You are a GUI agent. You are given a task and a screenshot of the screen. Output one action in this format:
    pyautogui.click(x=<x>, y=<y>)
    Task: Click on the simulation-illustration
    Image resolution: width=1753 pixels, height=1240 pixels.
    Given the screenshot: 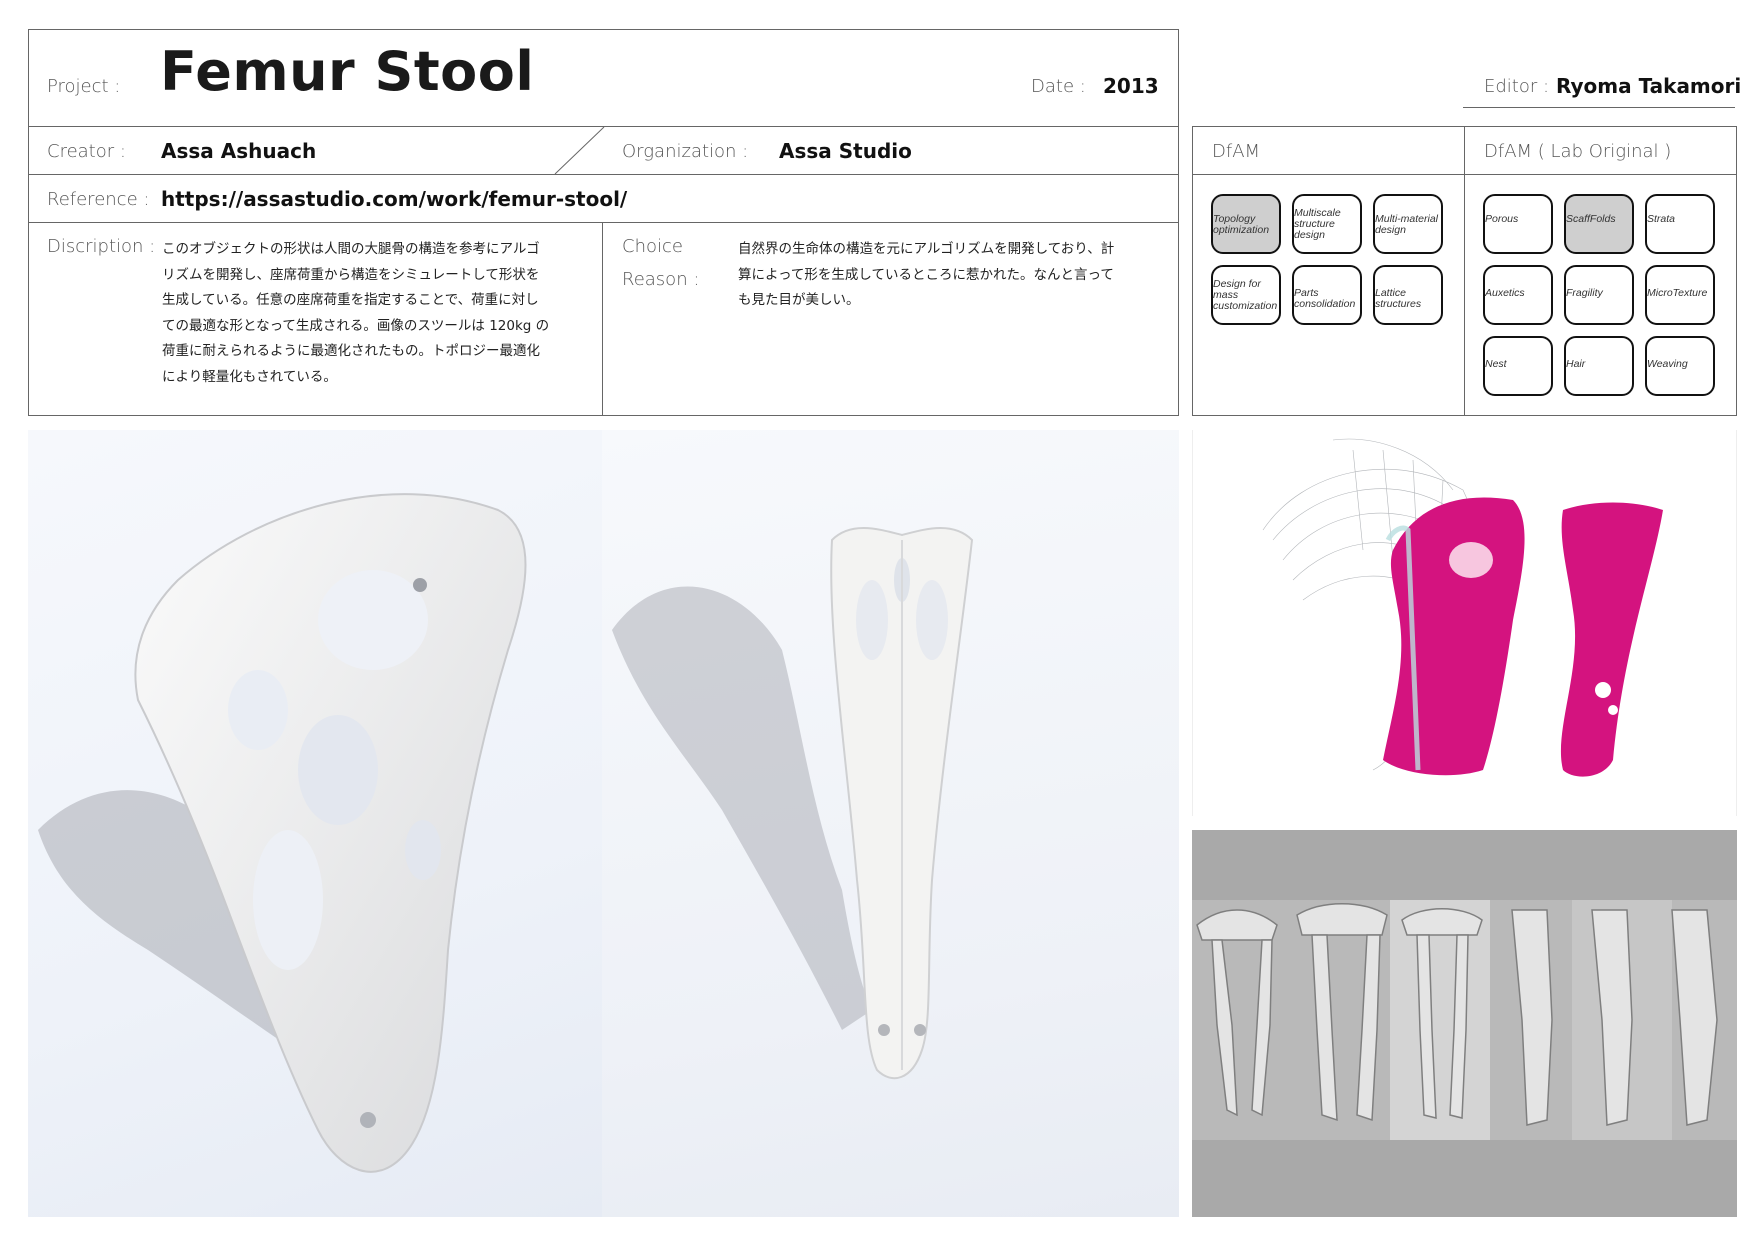 What is the action you would take?
    pyautogui.click(x=1462, y=607)
    